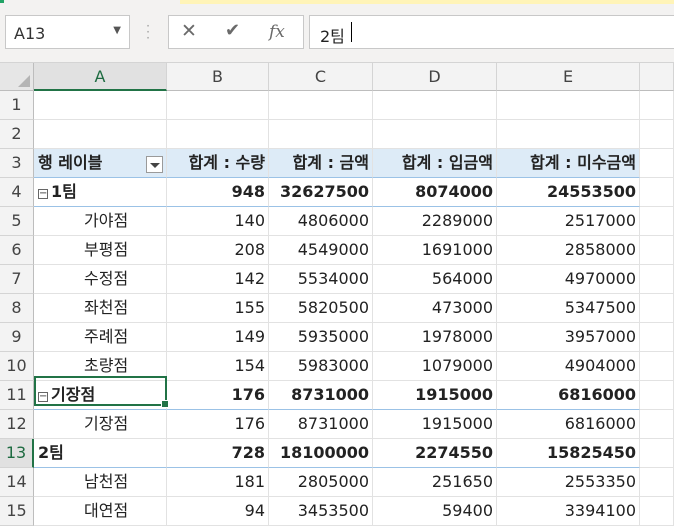 This screenshot has width=674, height=526. What do you see at coordinates (435, 308) in the screenshot?
I see `pivot-value-cell: 473000` at bounding box center [435, 308].